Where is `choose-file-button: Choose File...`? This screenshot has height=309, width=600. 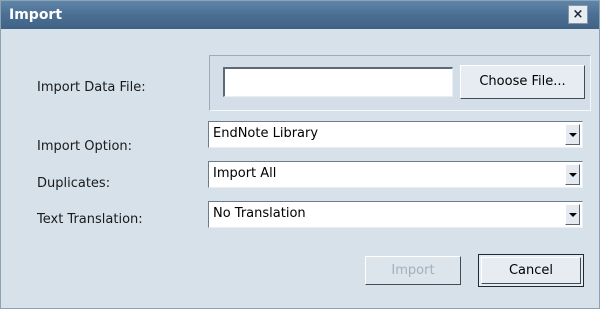 choose-file-button: Choose File... is located at coordinates (522, 82).